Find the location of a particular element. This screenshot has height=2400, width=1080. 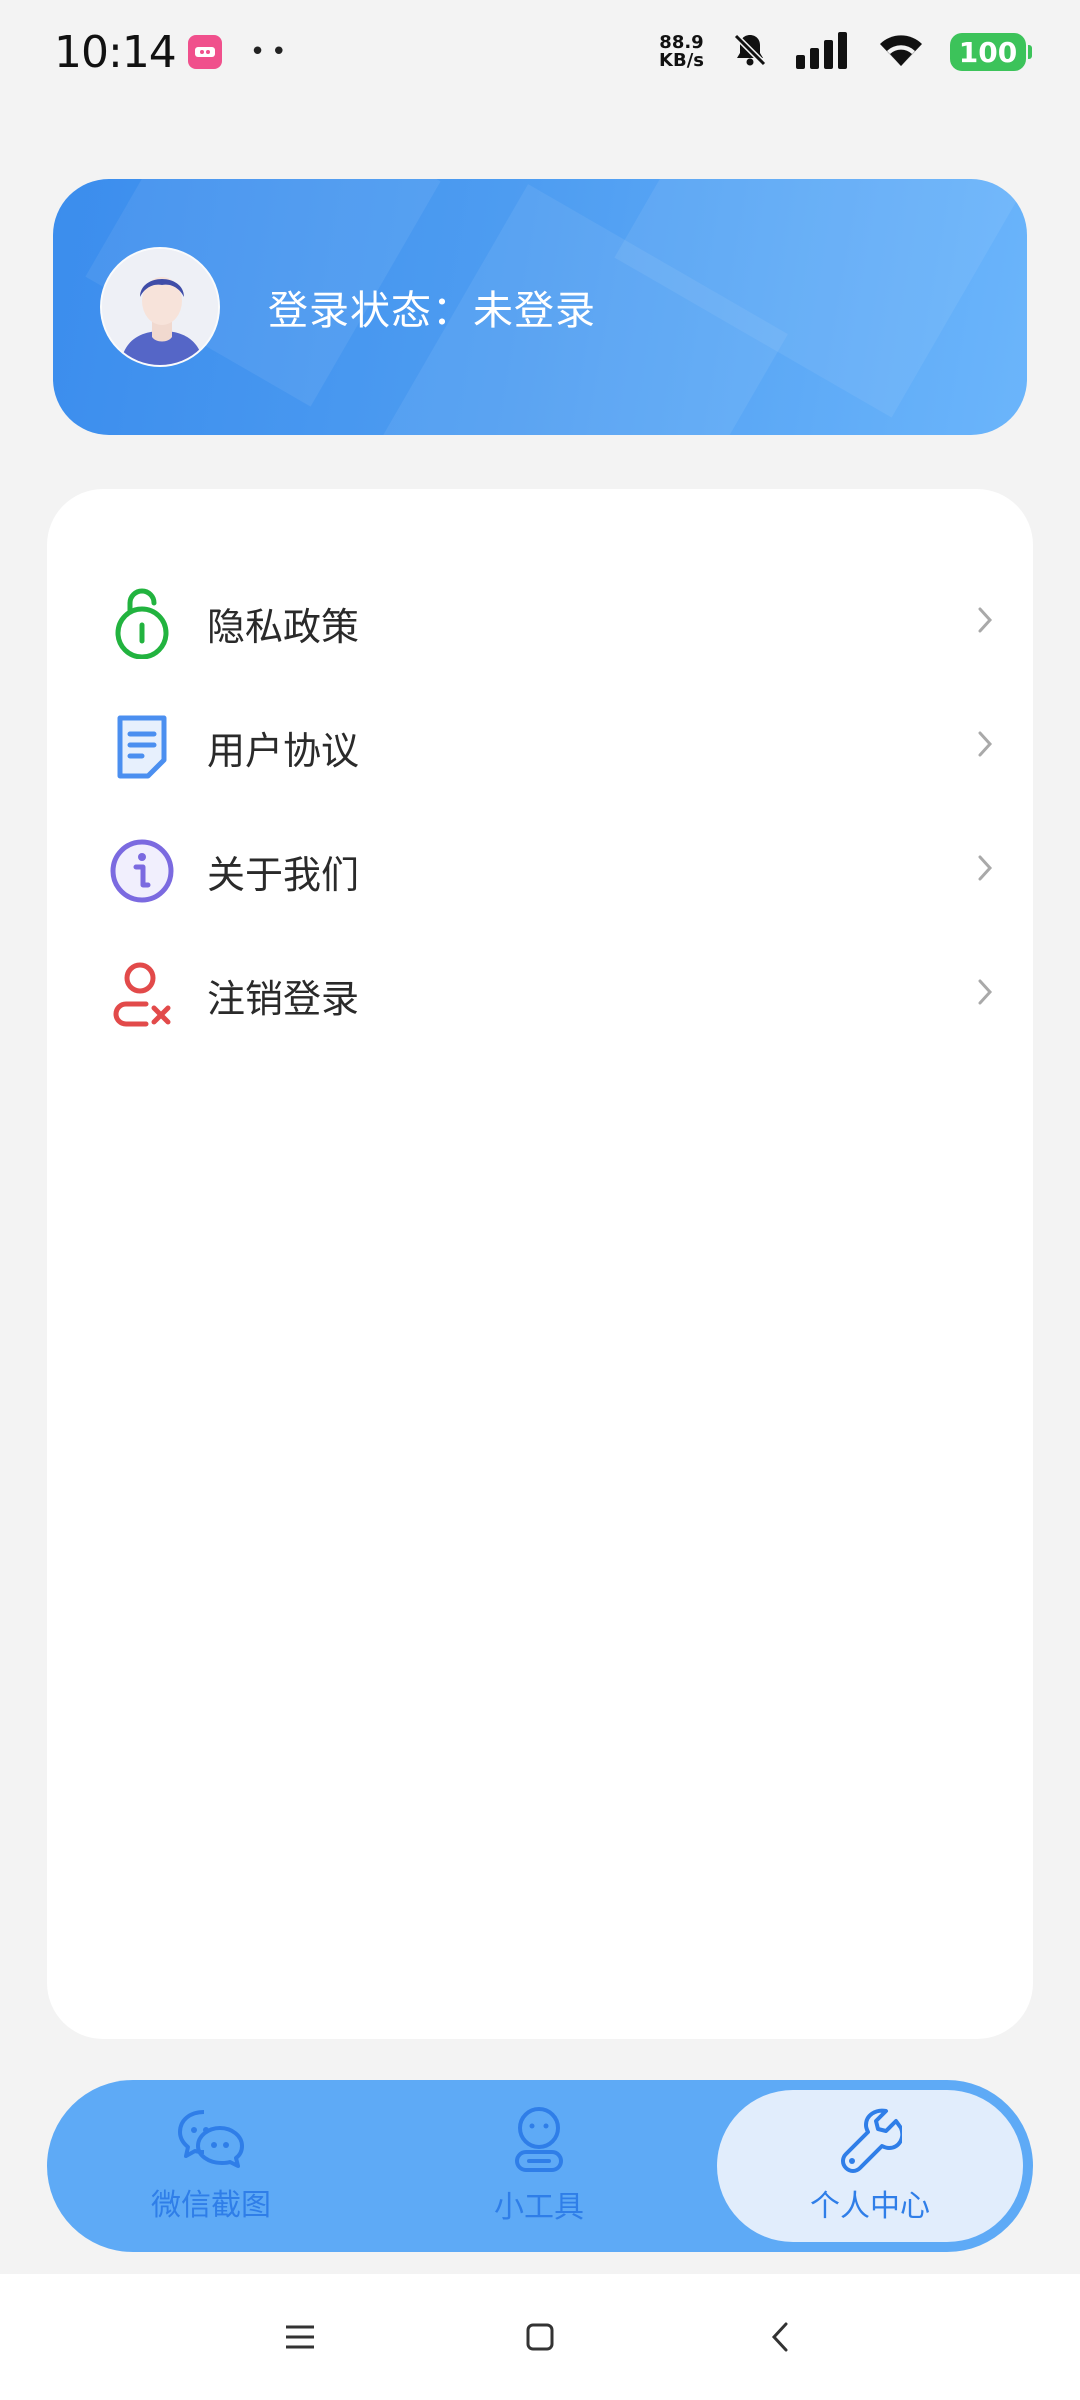

user-avatar-icon is located at coordinates (160, 307).